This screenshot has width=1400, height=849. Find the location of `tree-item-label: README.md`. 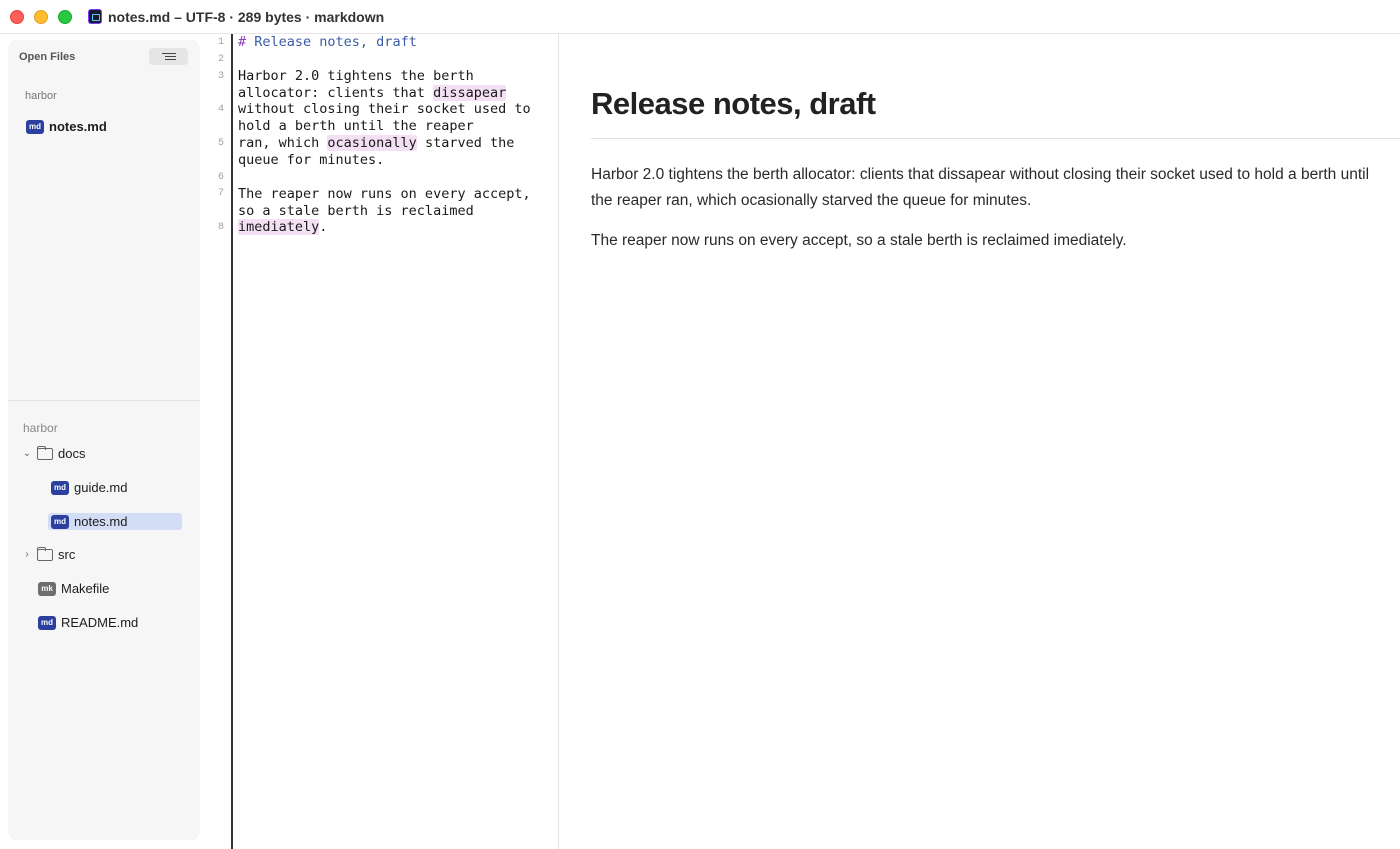

tree-item-label: README.md is located at coordinates (100, 622).